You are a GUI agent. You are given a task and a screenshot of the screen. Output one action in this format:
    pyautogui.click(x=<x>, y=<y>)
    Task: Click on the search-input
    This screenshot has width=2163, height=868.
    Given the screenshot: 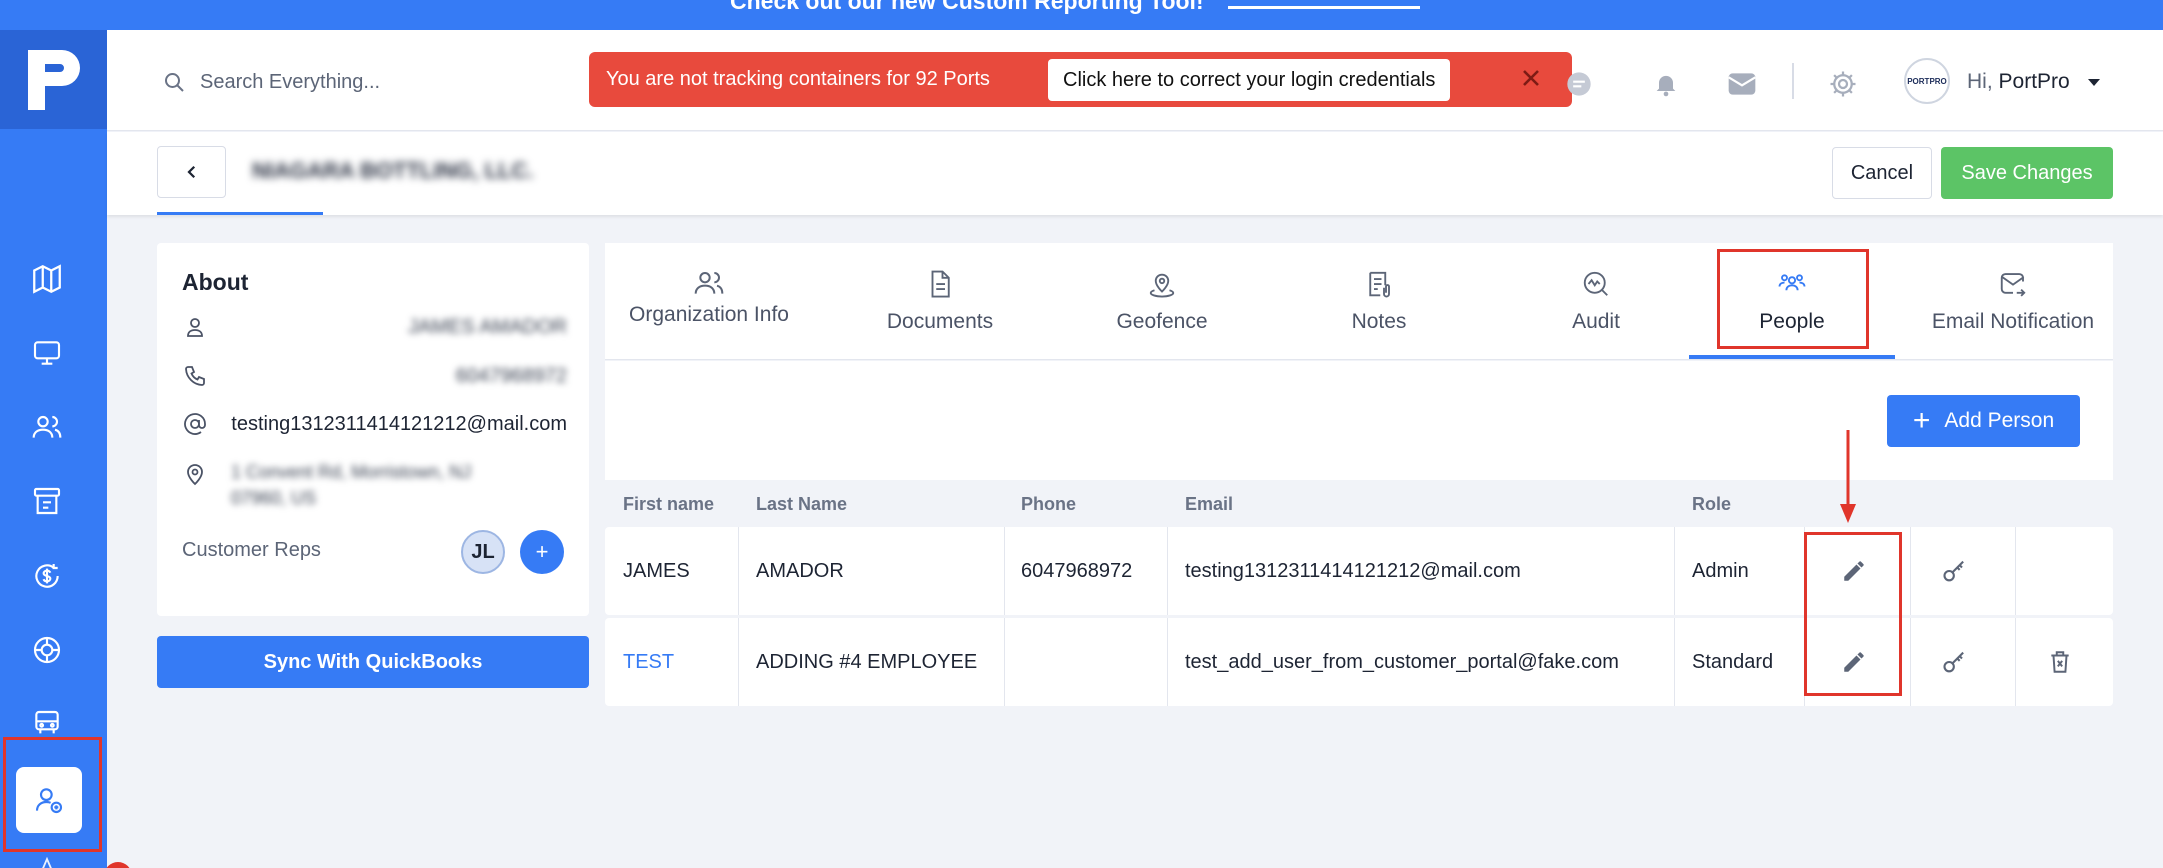 What is the action you would take?
    pyautogui.click(x=350, y=82)
    